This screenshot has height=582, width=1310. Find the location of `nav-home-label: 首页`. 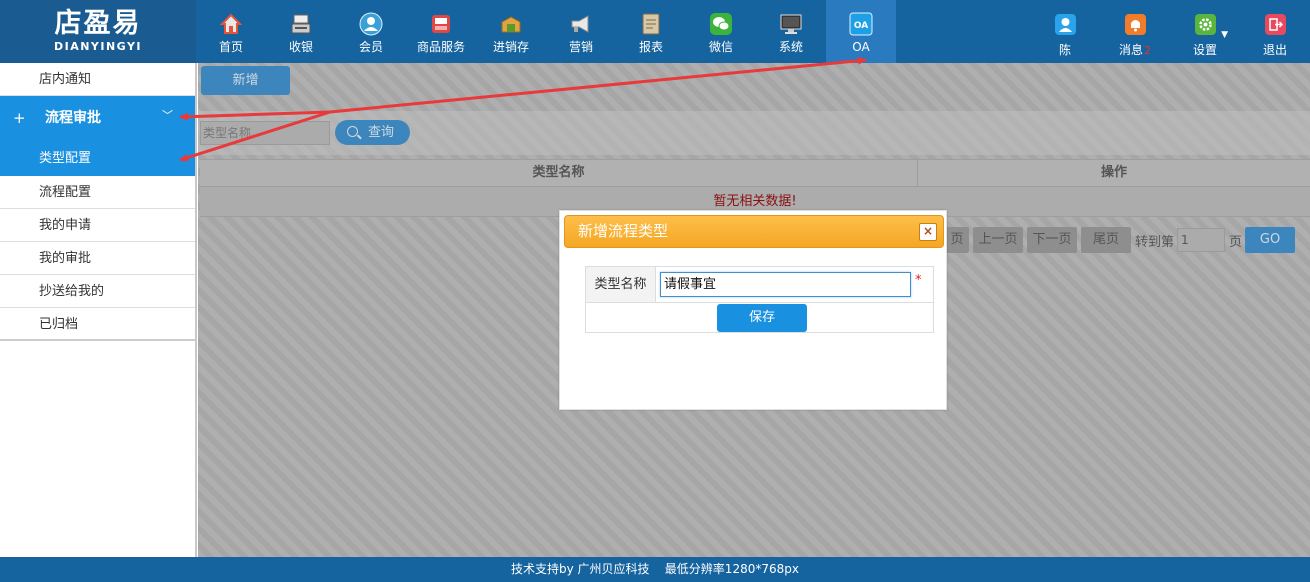

nav-home-label: 首页 is located at coordinates (230, 47).